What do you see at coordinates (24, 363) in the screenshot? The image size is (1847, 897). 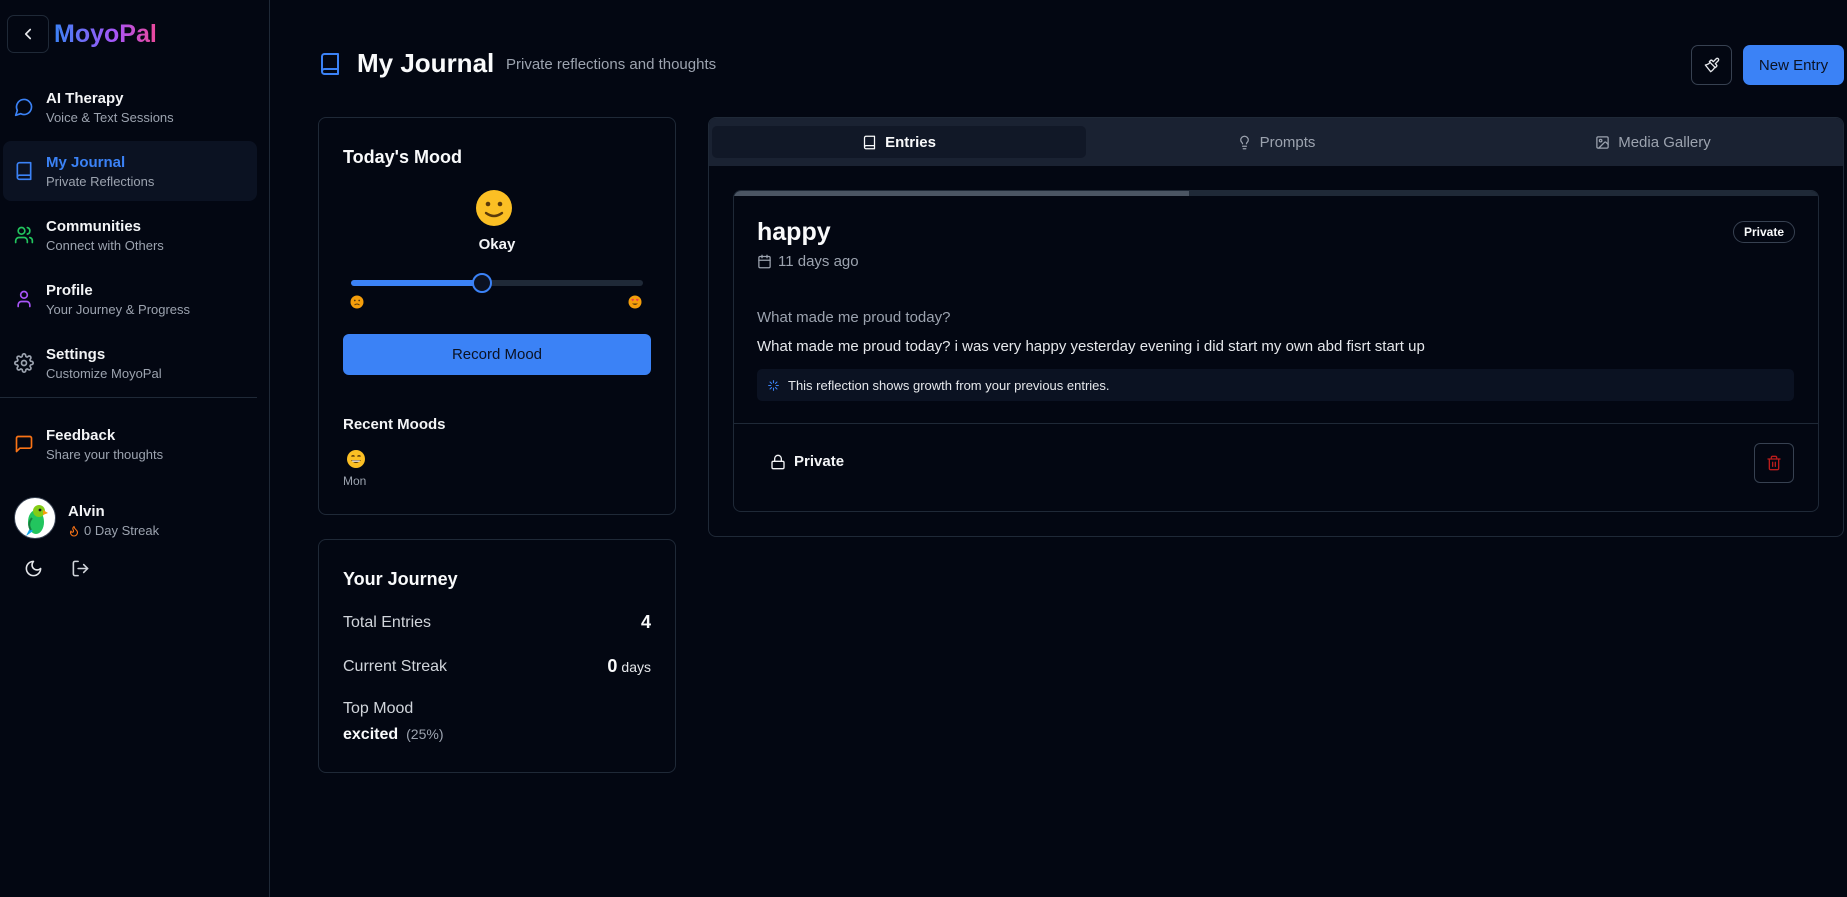 I see `gear-icon` at bounding box center [24, 363].